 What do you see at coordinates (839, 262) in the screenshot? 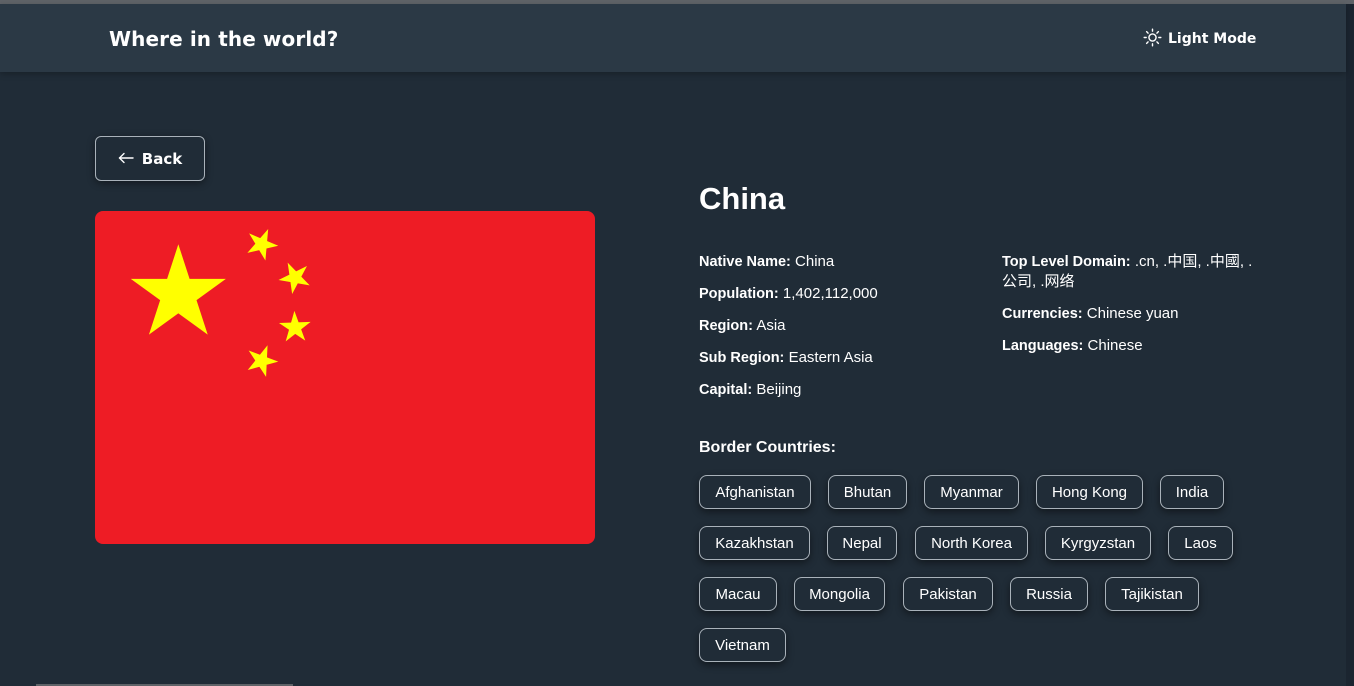
I see `native-name-row: Native Name: China` at bounding box center [839, 262].